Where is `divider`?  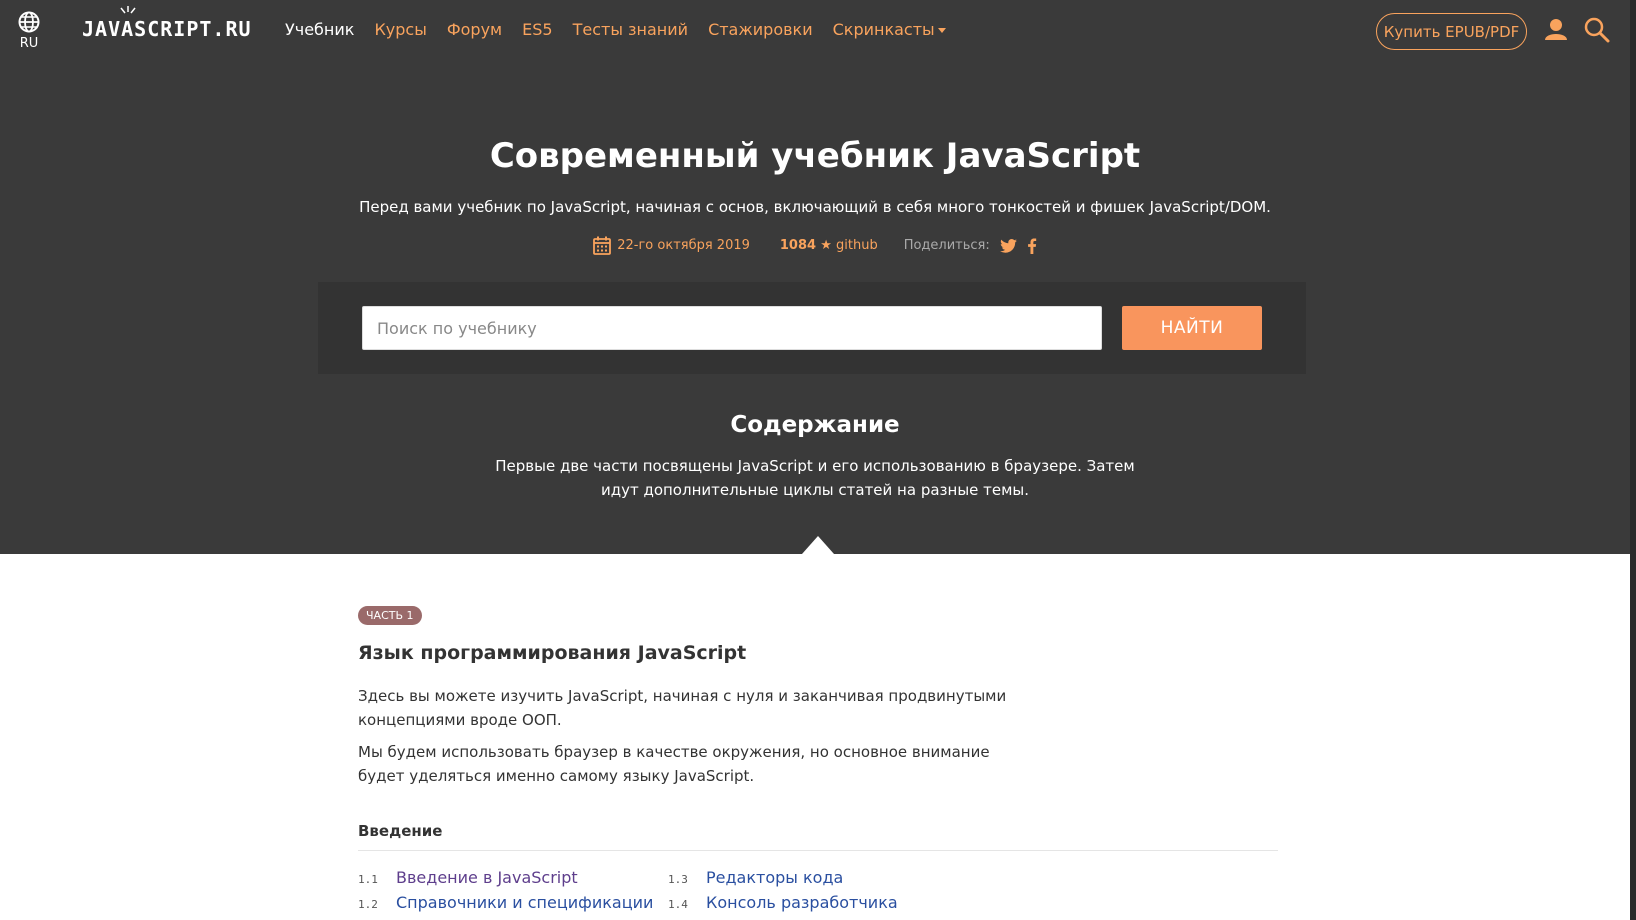 divider is located at coordinates (818, 850).